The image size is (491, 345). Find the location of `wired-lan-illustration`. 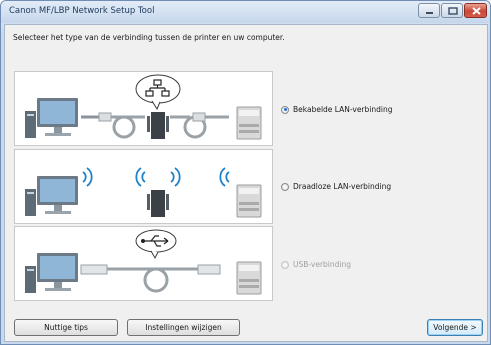

wired-lan-illustration is located at coordinates (143, 108).